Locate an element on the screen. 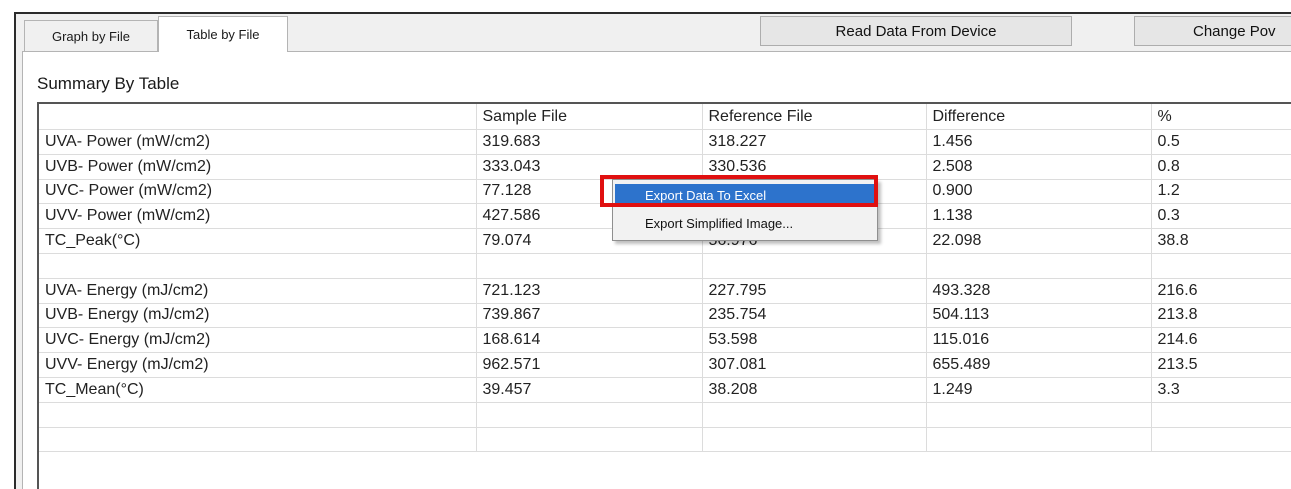 The image size is (1291, 489). table-cell: 53.598 is located at coordinates (814, 340).